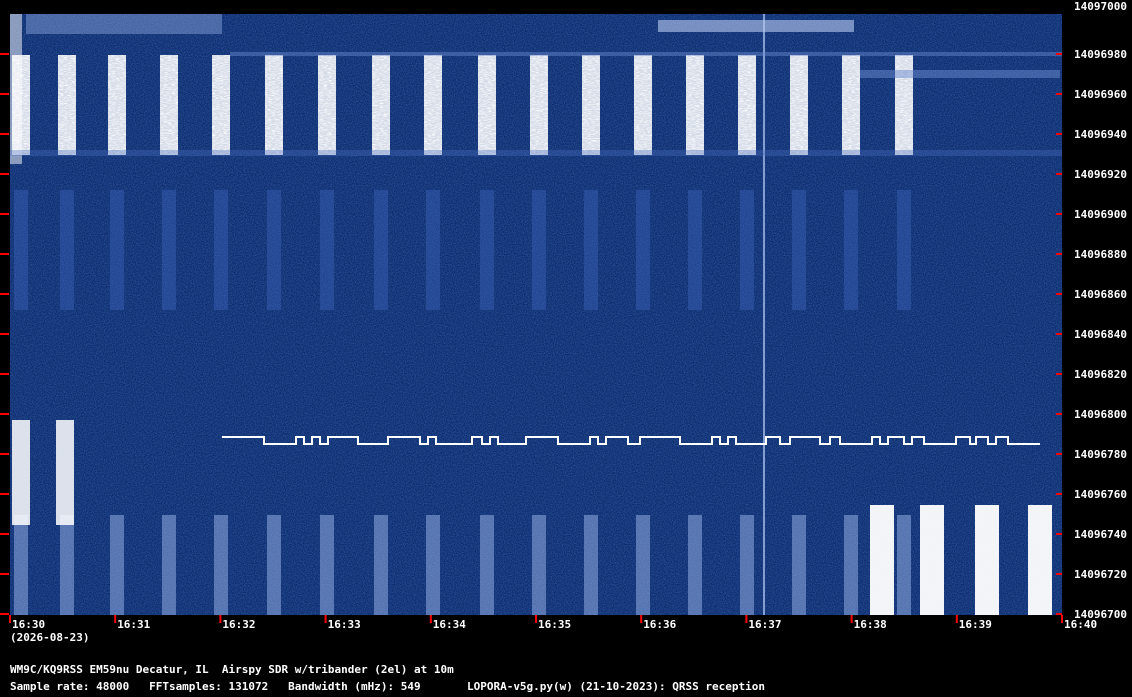 The width and height of the screenshot is (1132, 697). Describe the element at coordinates (660, 624) in the screenshot. I see `x-tick-label: 16:36` at that location.